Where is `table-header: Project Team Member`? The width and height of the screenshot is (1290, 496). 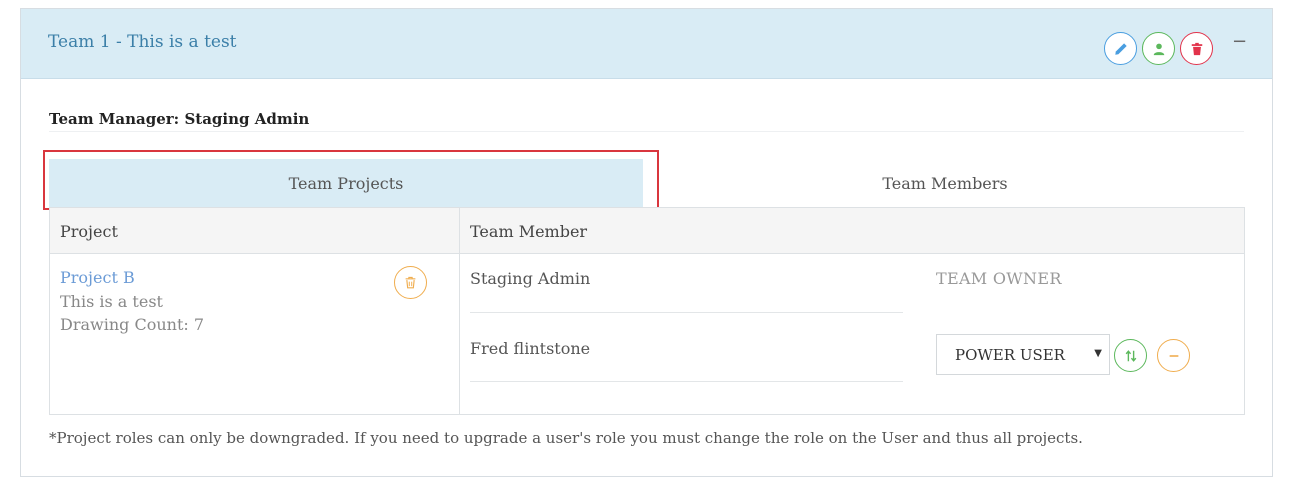 table-header: Project Team Member is located at coordinates (647, 231).